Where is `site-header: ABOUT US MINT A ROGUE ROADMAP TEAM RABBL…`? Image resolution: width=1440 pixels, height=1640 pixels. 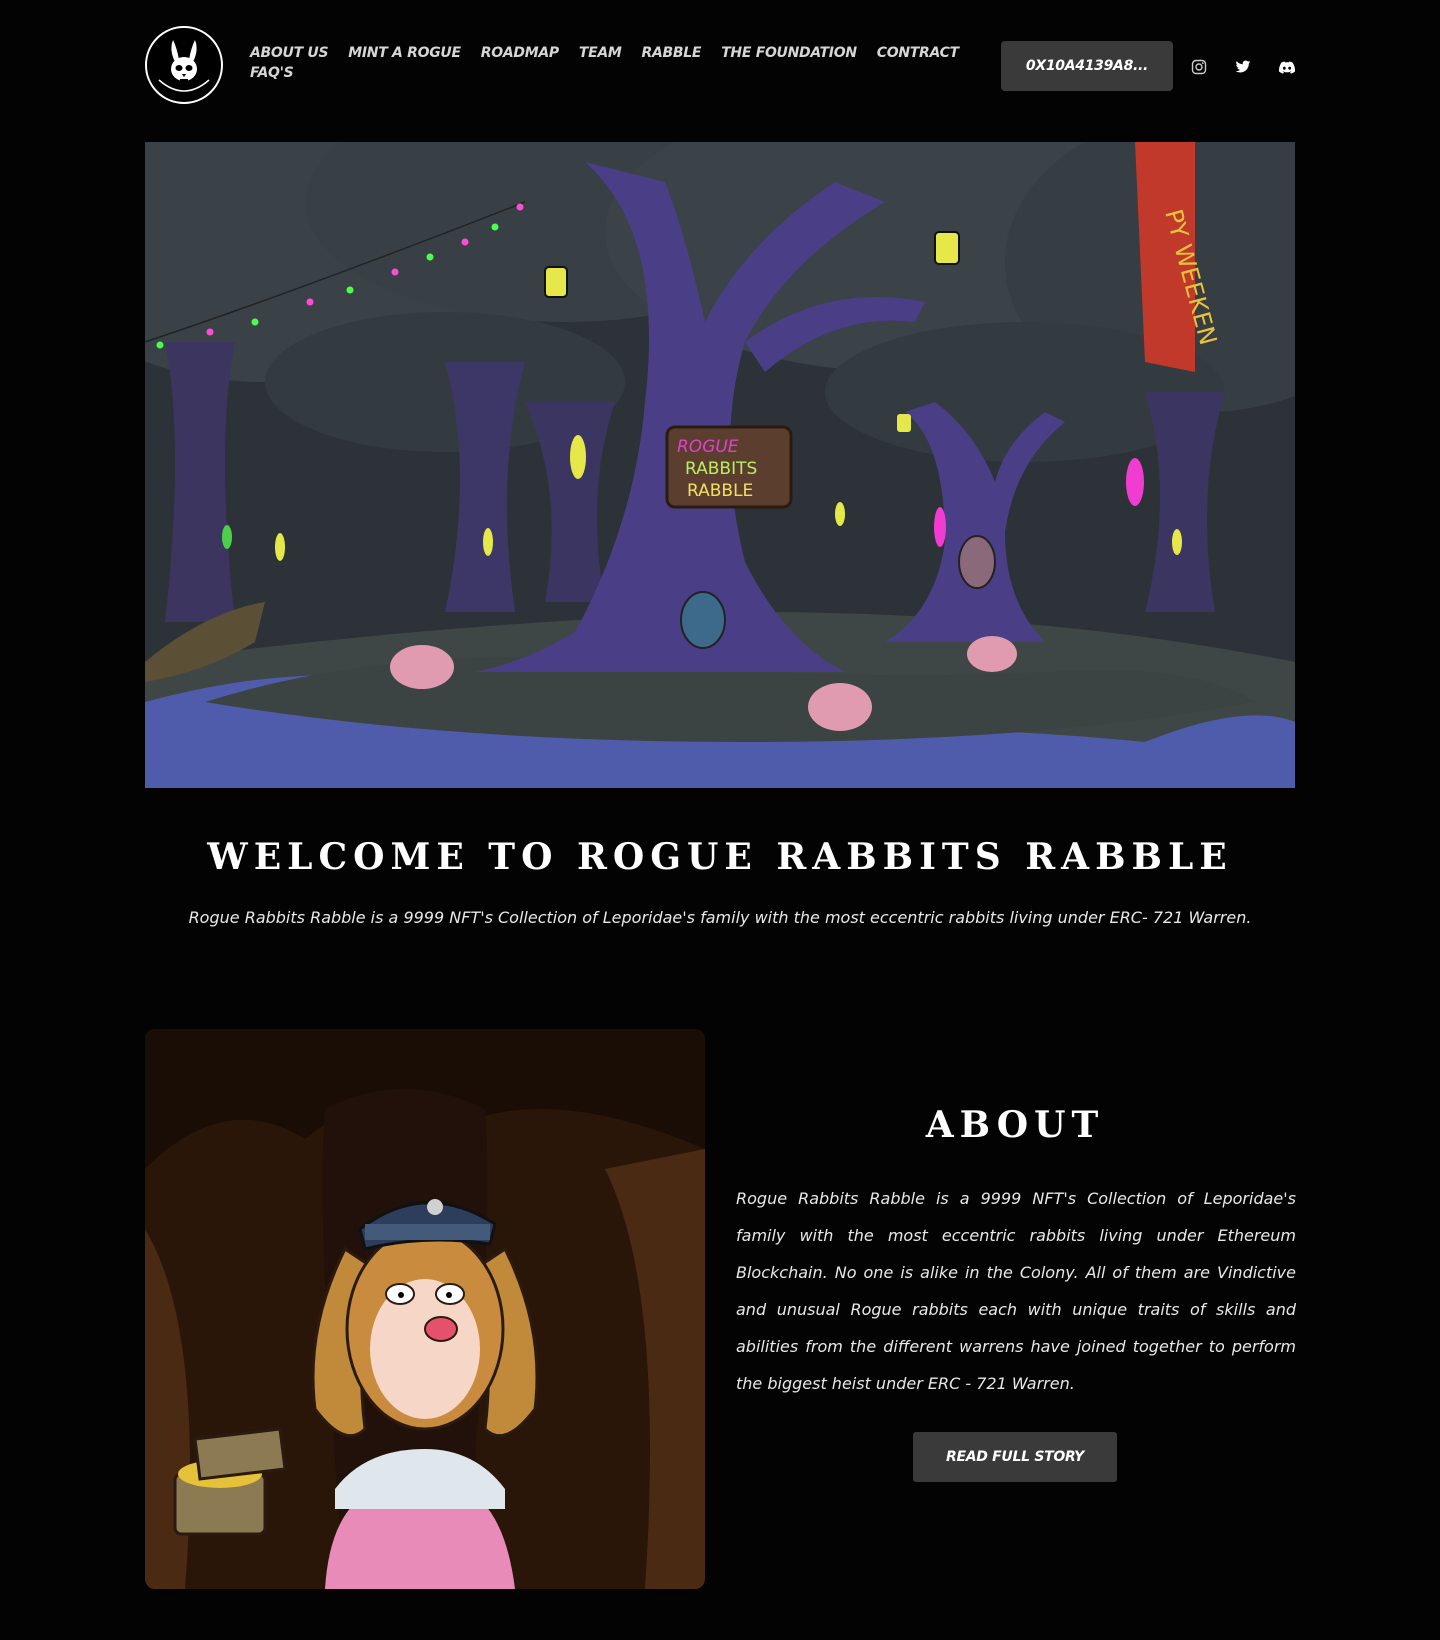
site-header: ABOUT US MINT A ROGUE ROADMAP TEAM RABBL… is located at coordinates (720, 66).